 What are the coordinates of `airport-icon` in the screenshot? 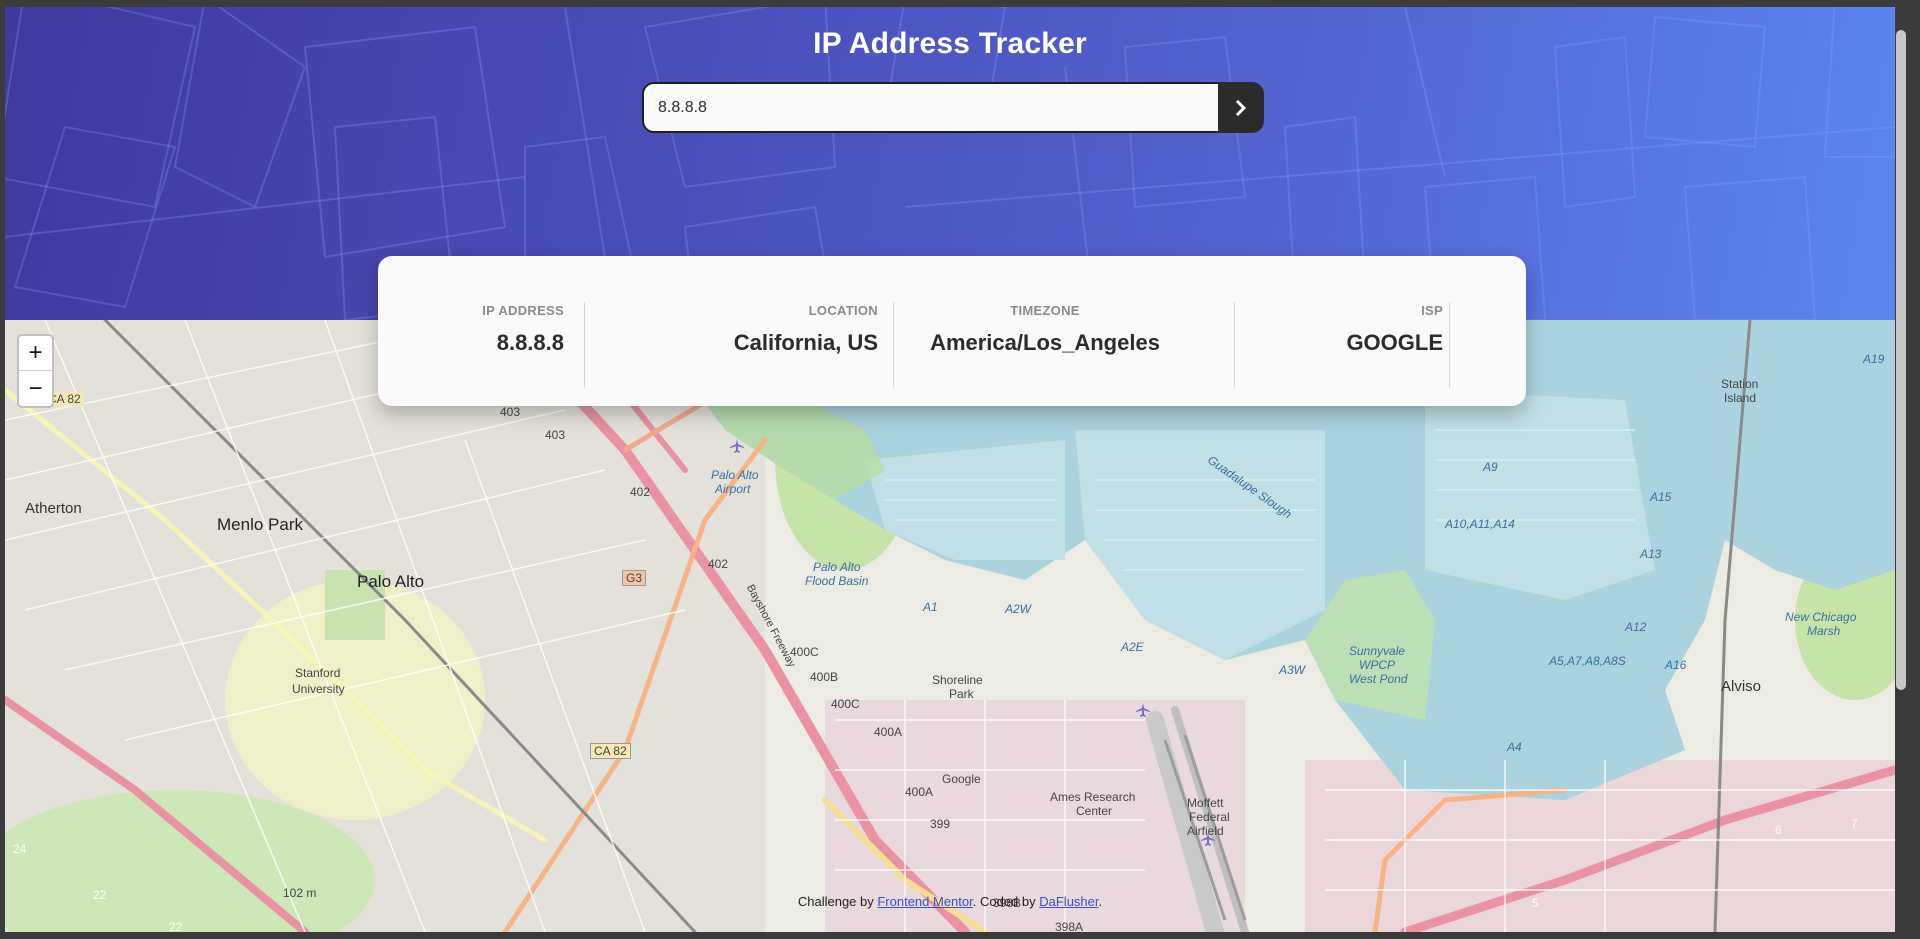 It's located at (737, 446).